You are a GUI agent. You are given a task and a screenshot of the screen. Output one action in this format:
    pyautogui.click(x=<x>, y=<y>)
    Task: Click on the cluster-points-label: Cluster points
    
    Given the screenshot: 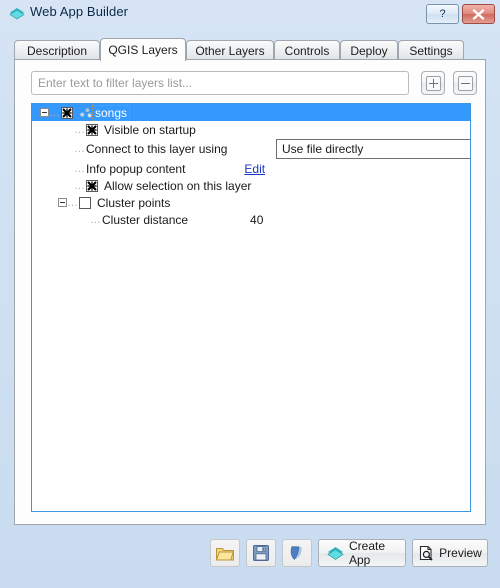 What is the action you would take?
    pyautogui.click(x=134, y=202)
    